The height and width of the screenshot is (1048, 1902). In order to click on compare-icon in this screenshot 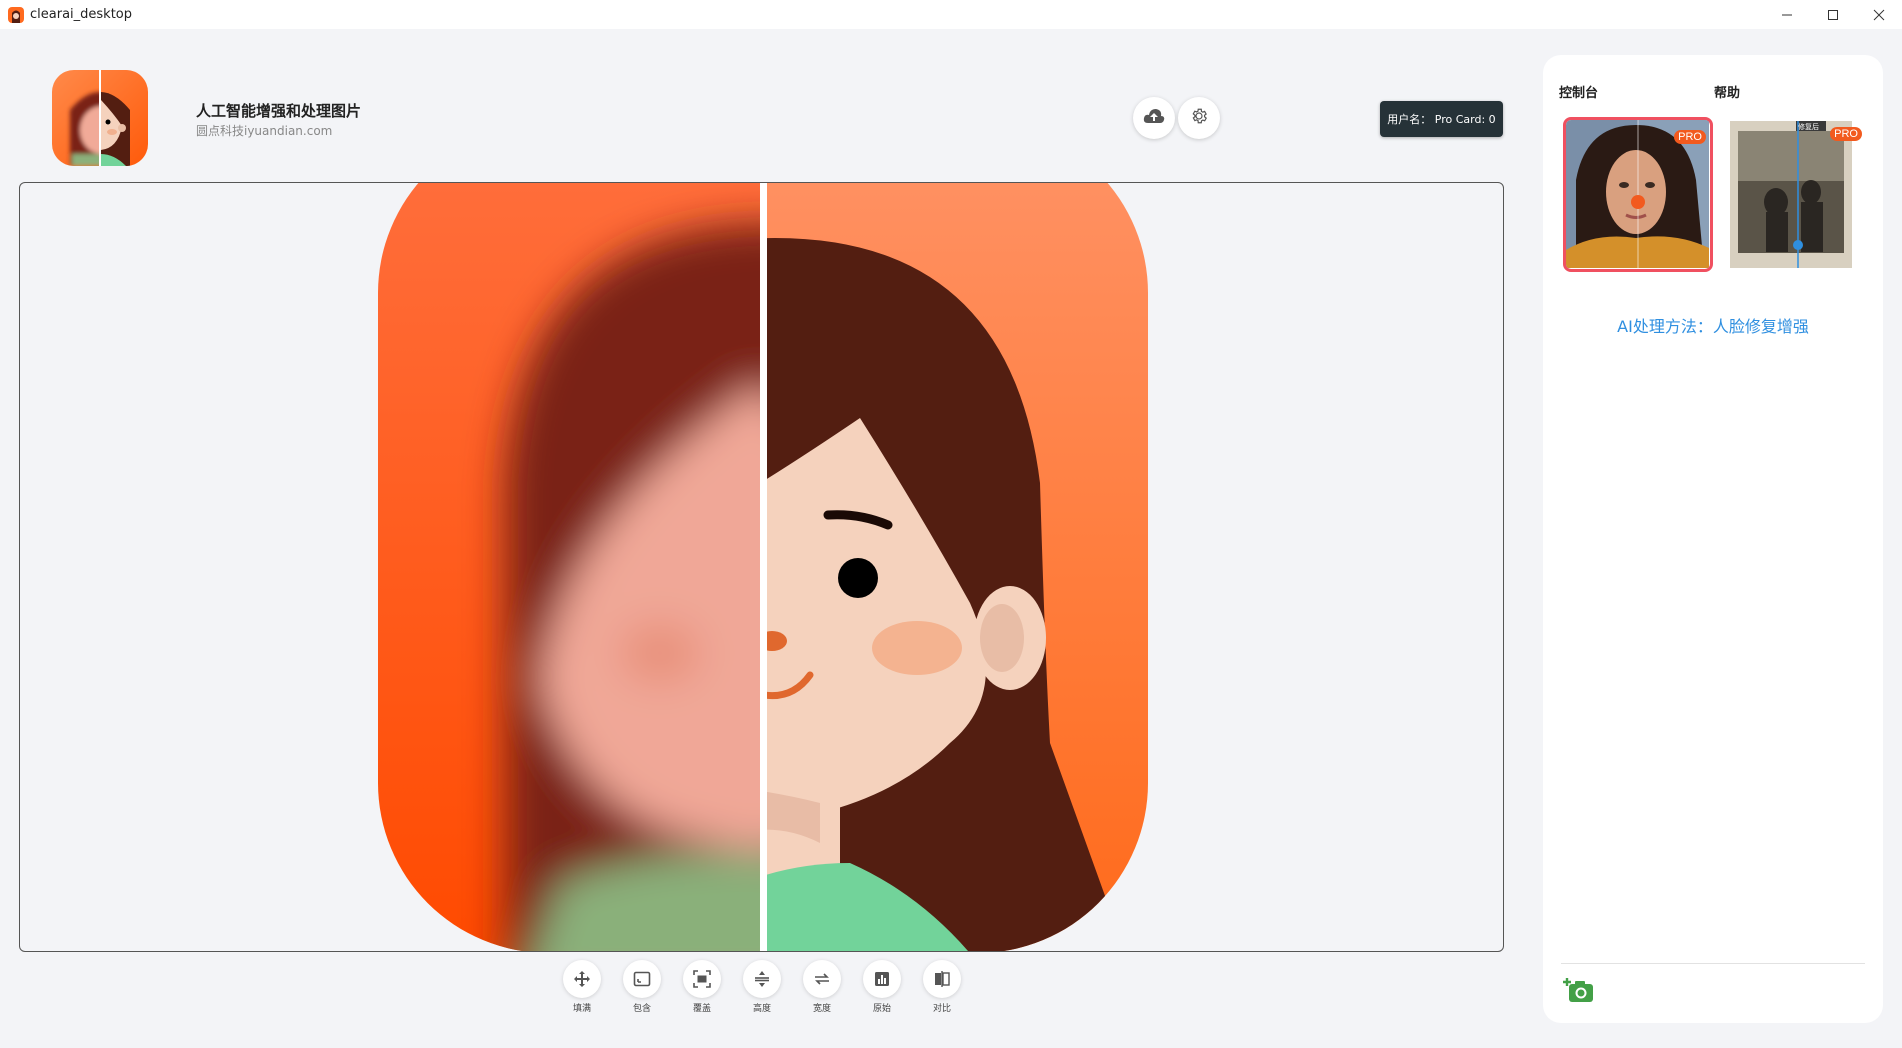, I will do `click(942, 979)`.